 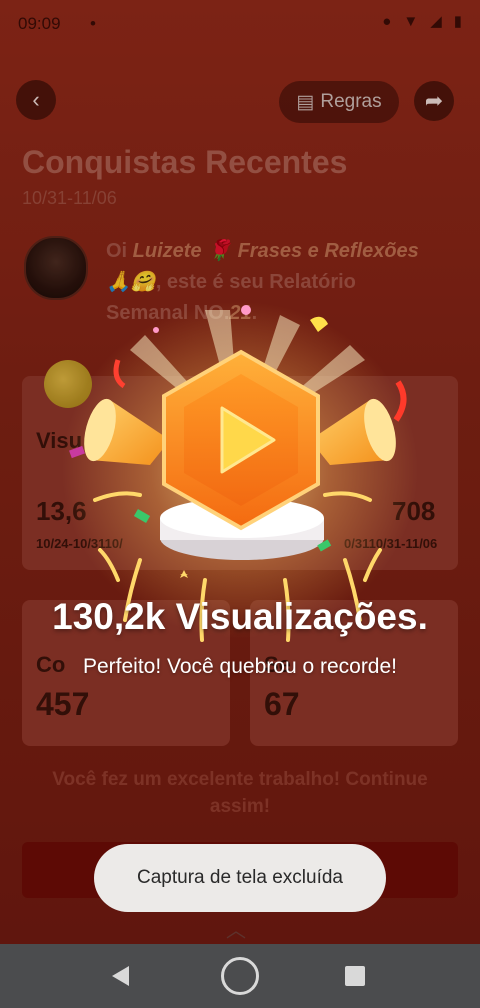 What do you see at coordinates (240, 666) in the screenshot?
I see `popup-subline: Perfeito! Você quebrou o recorde!` at bounding box center [240, 666].